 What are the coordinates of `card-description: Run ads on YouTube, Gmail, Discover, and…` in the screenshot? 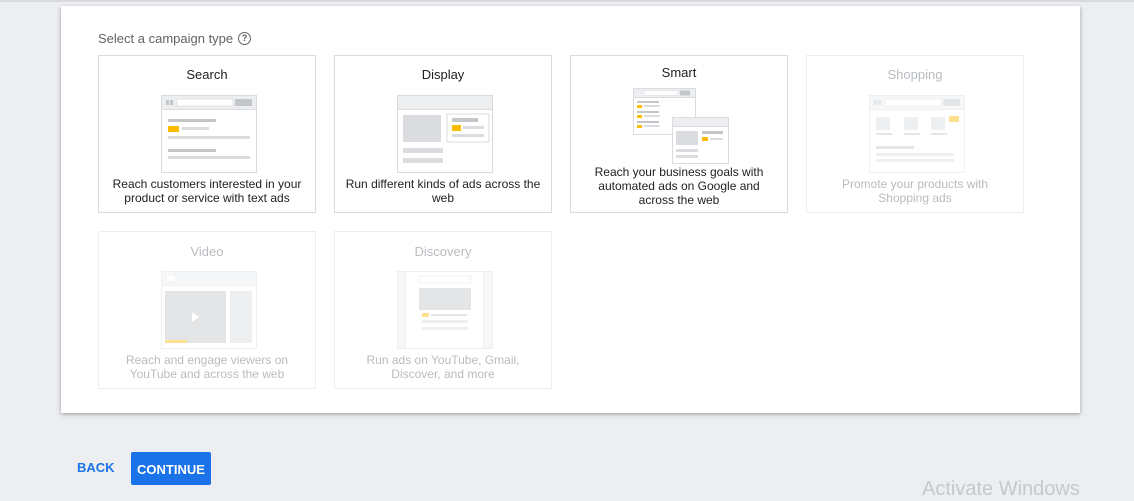 It's located at (443, 367).